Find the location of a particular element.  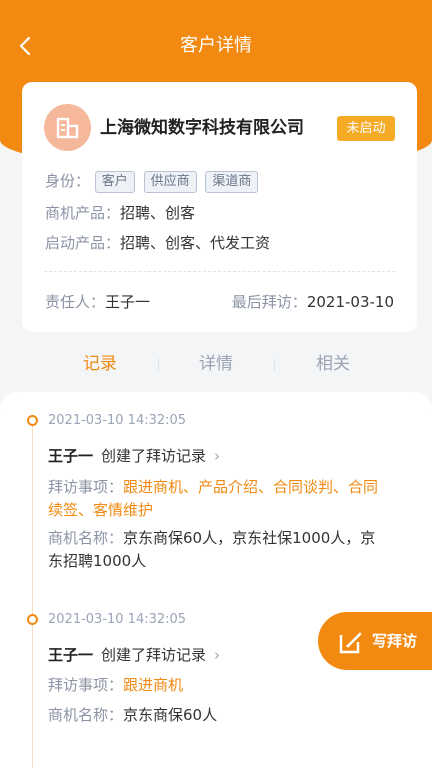

record-items: 拜访事项：跟进商机 is located at coordinates (228, 685).